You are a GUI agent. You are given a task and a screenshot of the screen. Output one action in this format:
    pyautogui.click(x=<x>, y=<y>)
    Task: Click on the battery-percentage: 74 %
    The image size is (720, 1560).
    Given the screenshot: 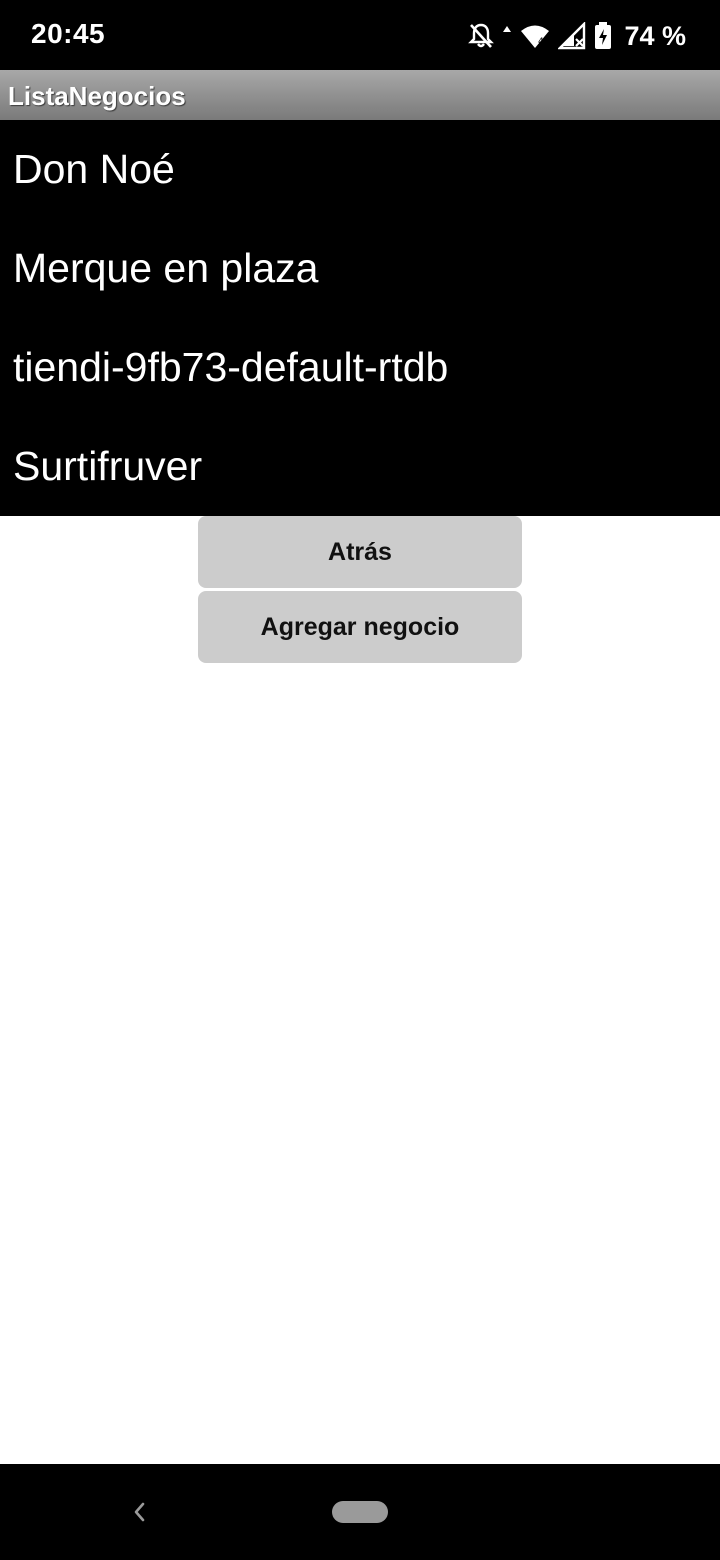 What is the action you would take?
    pyautogui.click(x=655, y=35)
    